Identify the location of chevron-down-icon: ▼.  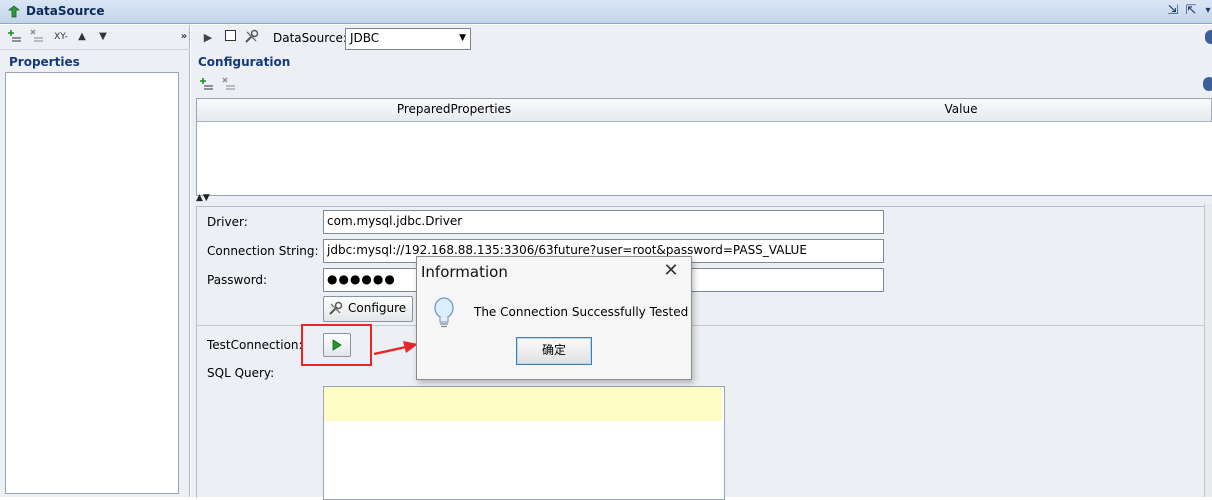
(462, 38).